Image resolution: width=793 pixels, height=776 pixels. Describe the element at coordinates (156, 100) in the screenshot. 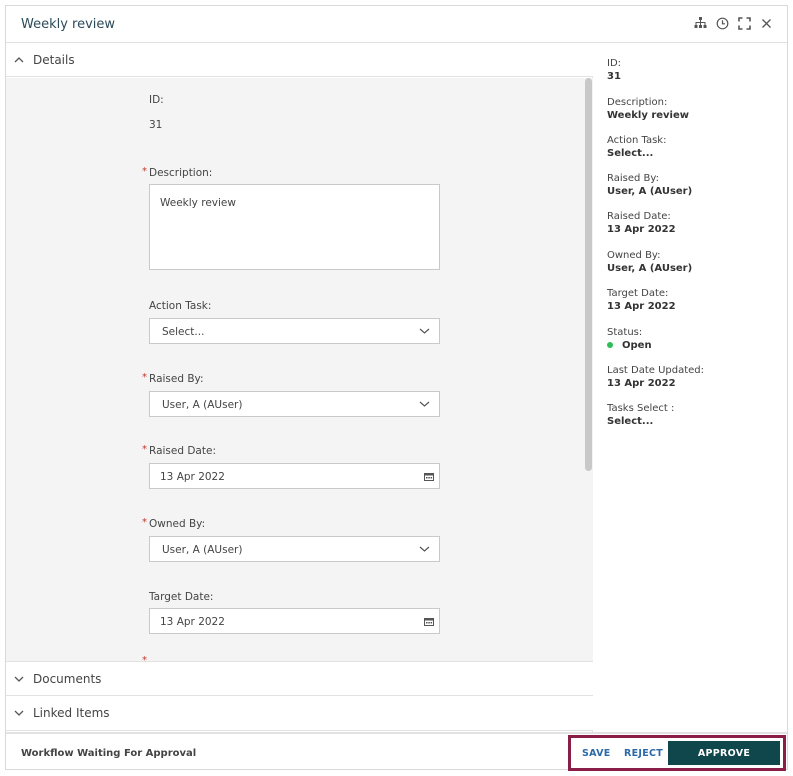

I see `id-label: ID:` at that location.